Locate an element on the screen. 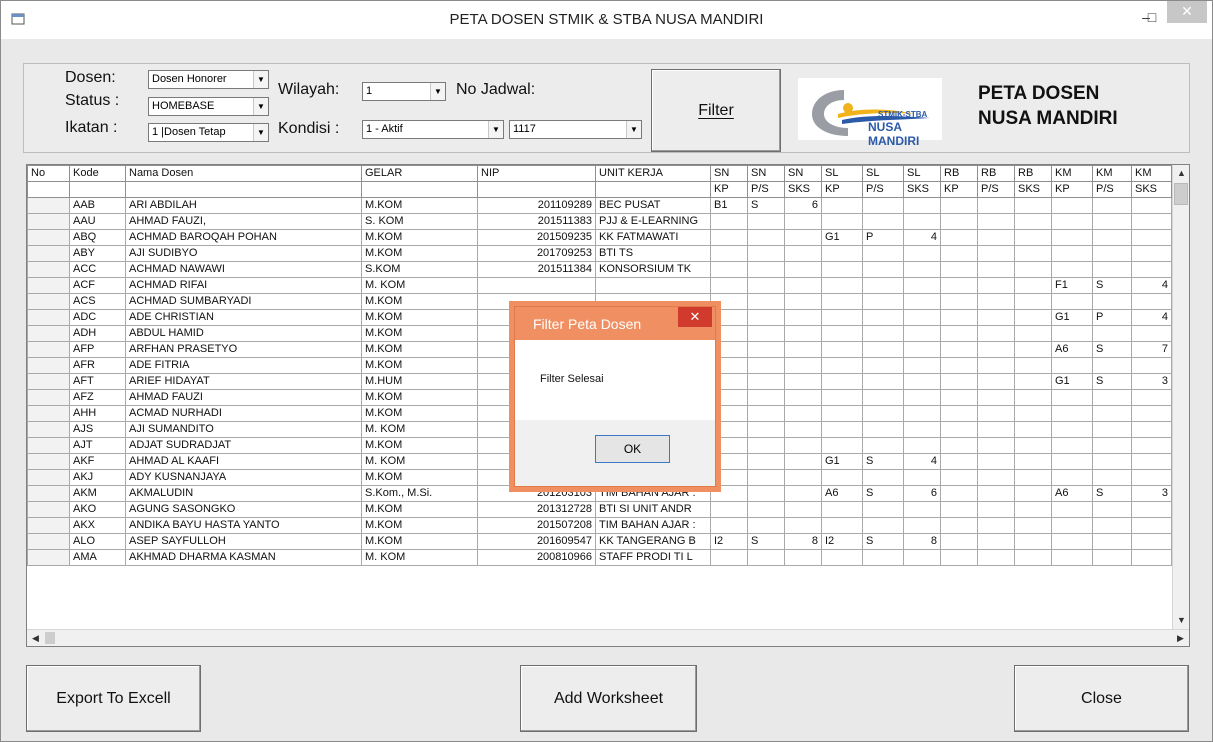 The image size is (1213, 742). maximize-button: □ is located at coordinates (1152, 18).